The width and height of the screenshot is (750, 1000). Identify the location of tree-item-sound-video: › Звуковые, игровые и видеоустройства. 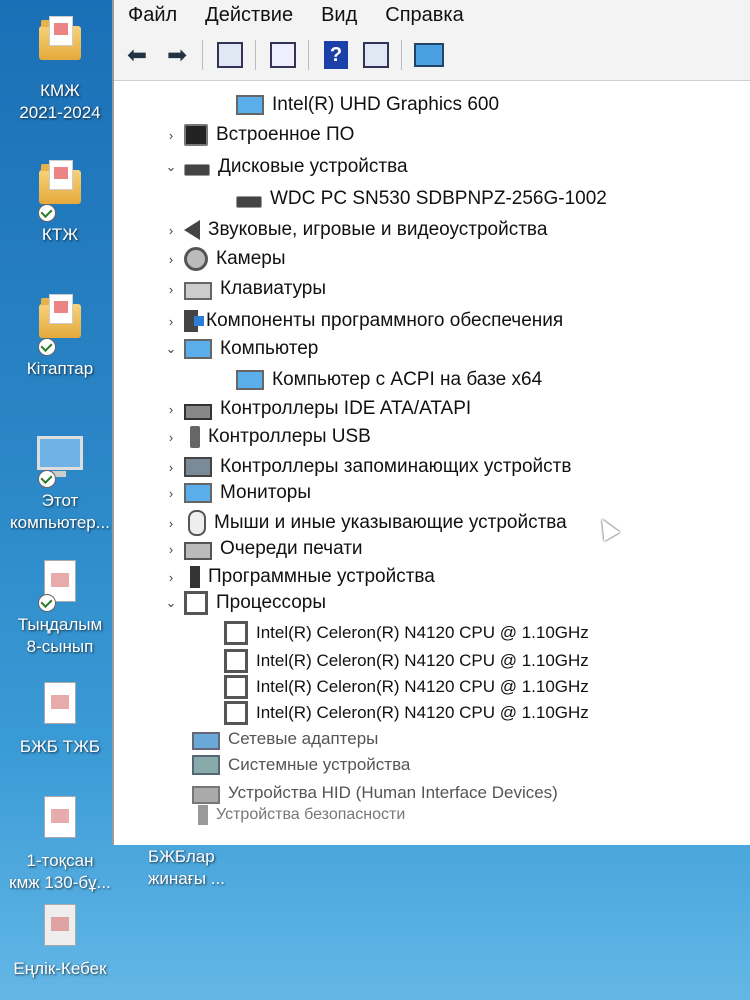
(432, 230).